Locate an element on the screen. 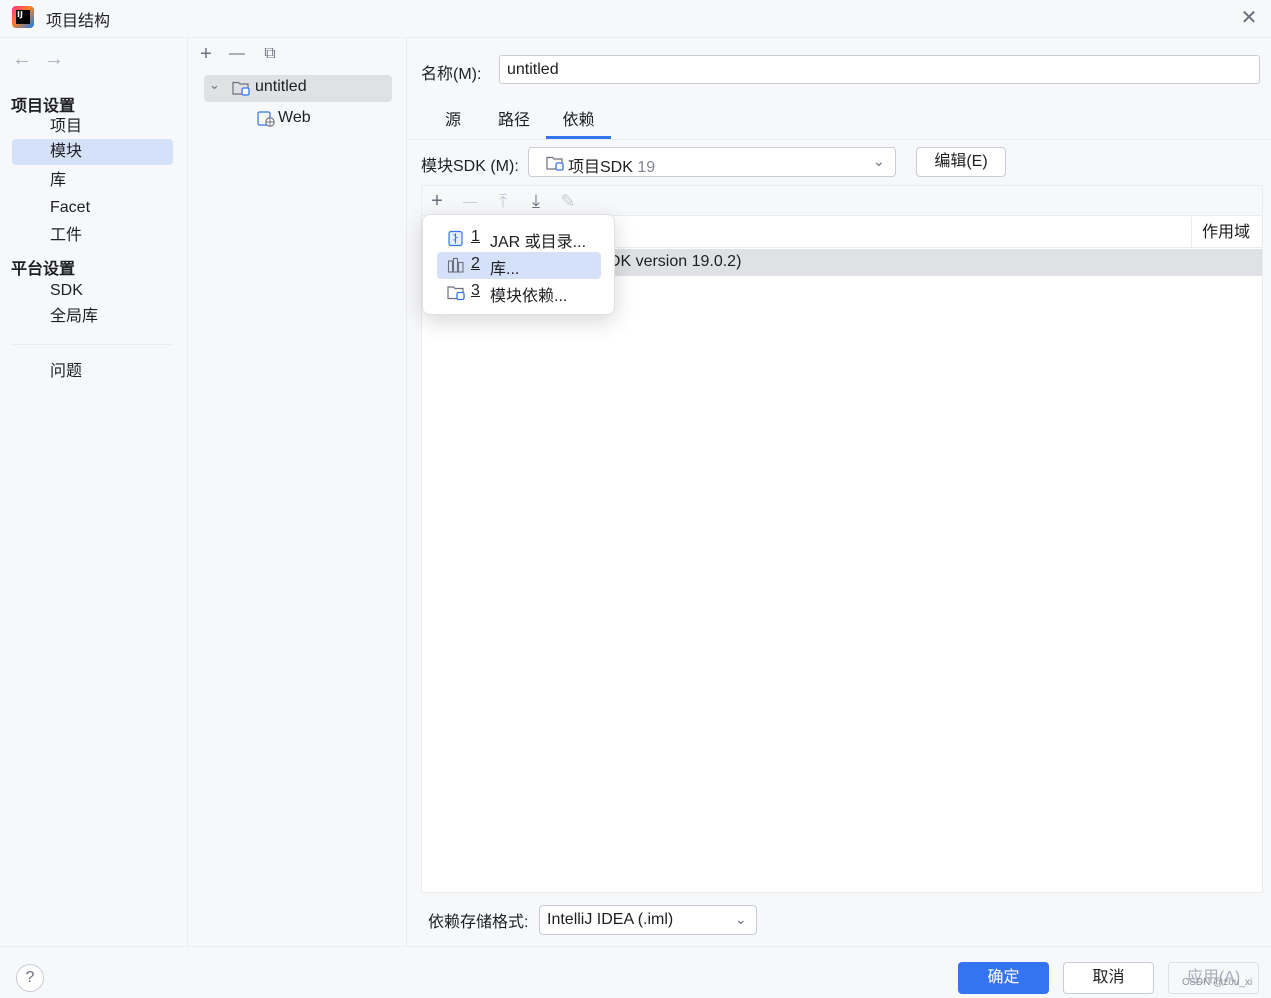  nav-item-modules: 模块 is located at coordinates (92, 152).